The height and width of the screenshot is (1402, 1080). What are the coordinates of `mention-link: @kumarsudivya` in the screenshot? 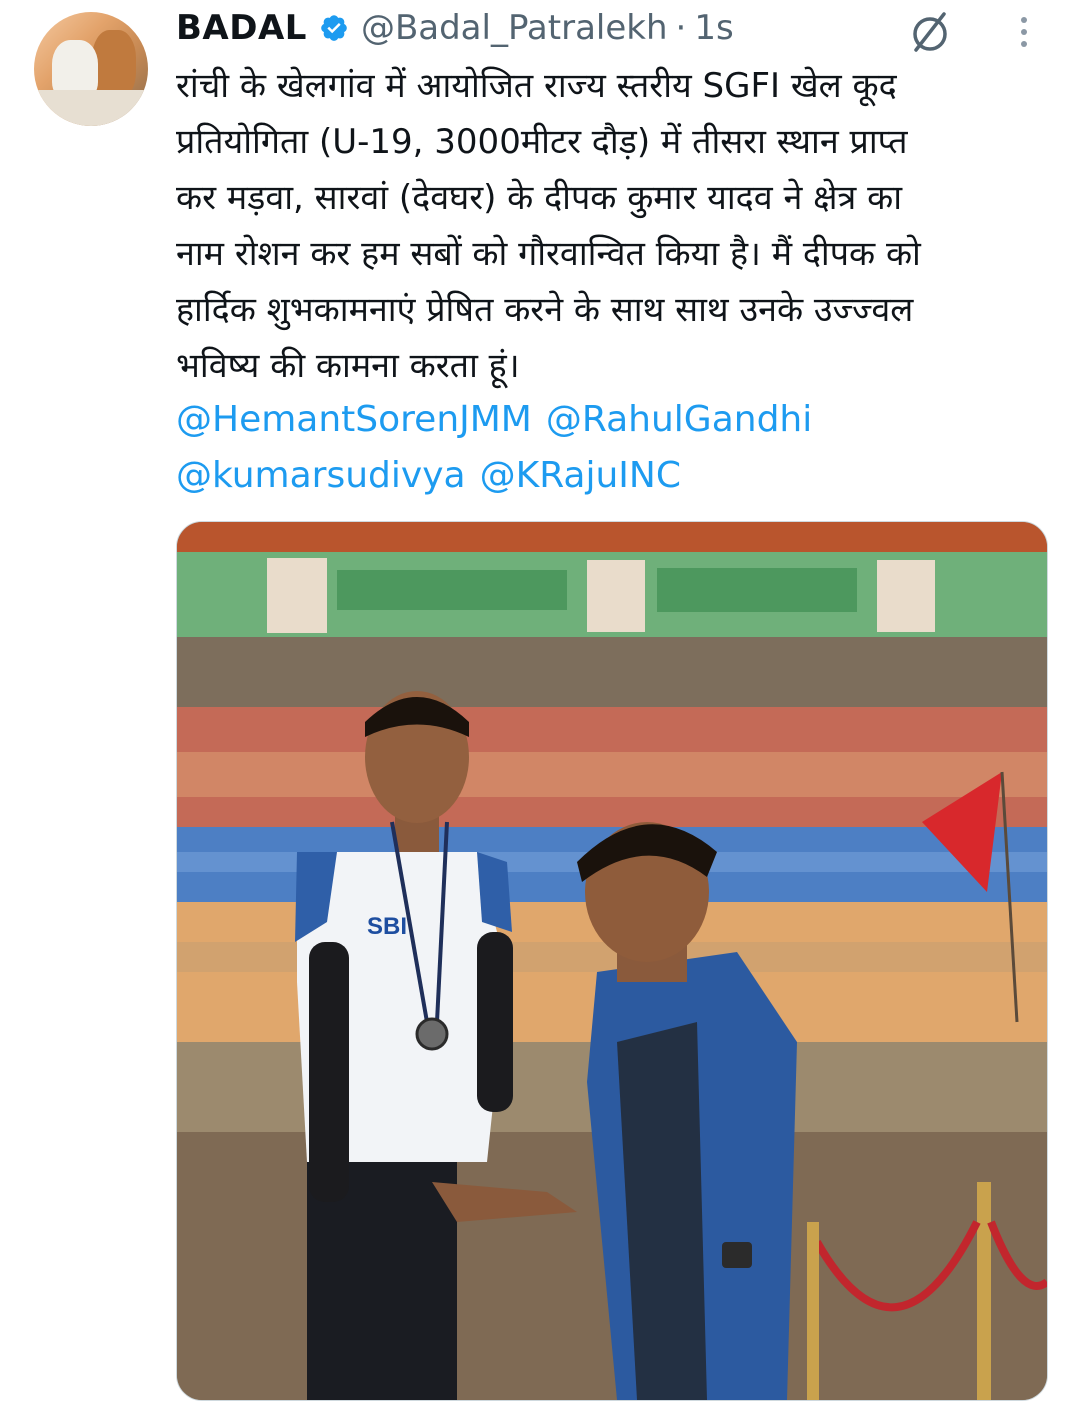 It's located at (321, 475).